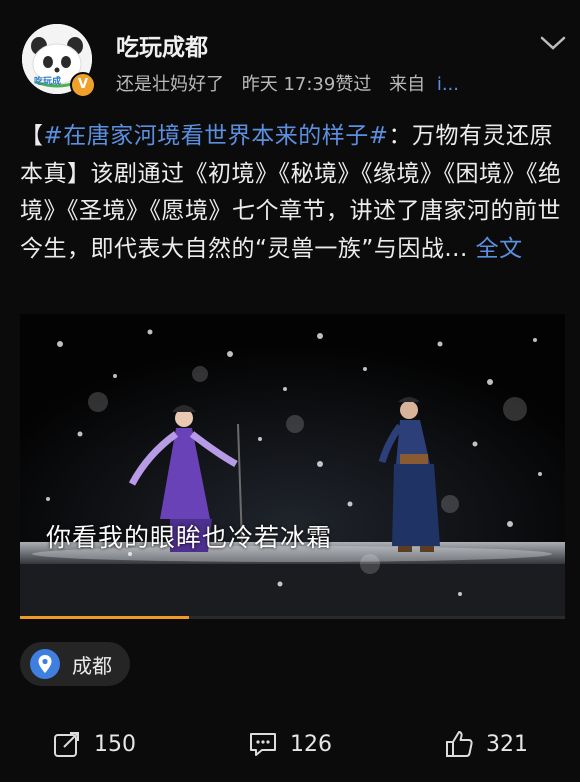 This screenshot has width=580, height=782. I want to click on action-bar: 150 126 321, so click(290, 744).